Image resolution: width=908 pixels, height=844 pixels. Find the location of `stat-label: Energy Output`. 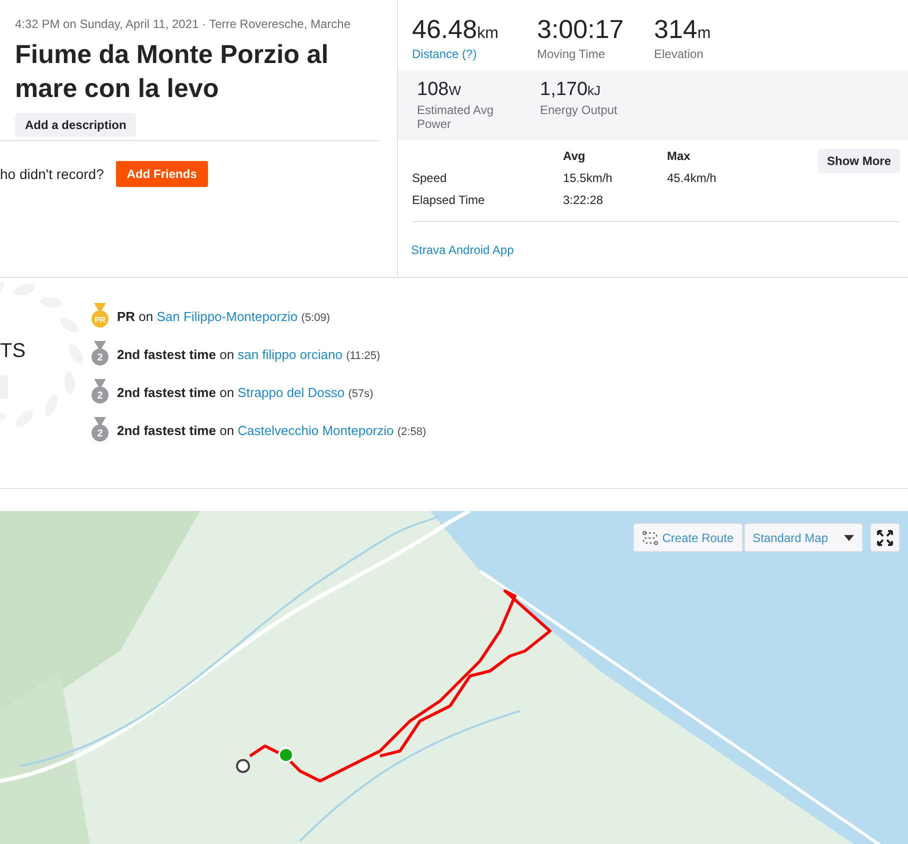

stat-label: Energy Output is located at coordinates (579, 110).